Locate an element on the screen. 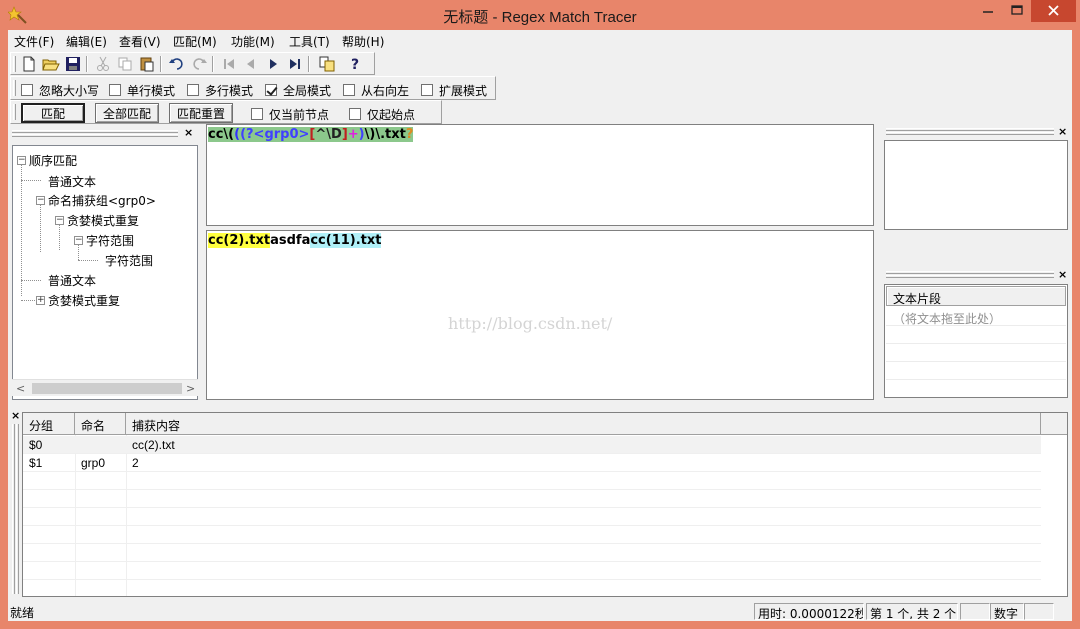 The image size is (1080, 629). menu-edit: 编辑(E) is located at coordinates (86, 41).